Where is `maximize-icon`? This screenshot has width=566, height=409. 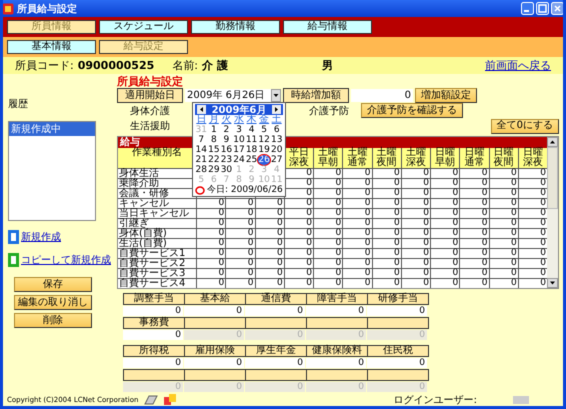 maximize-icon is located at coordinates (542, 8).